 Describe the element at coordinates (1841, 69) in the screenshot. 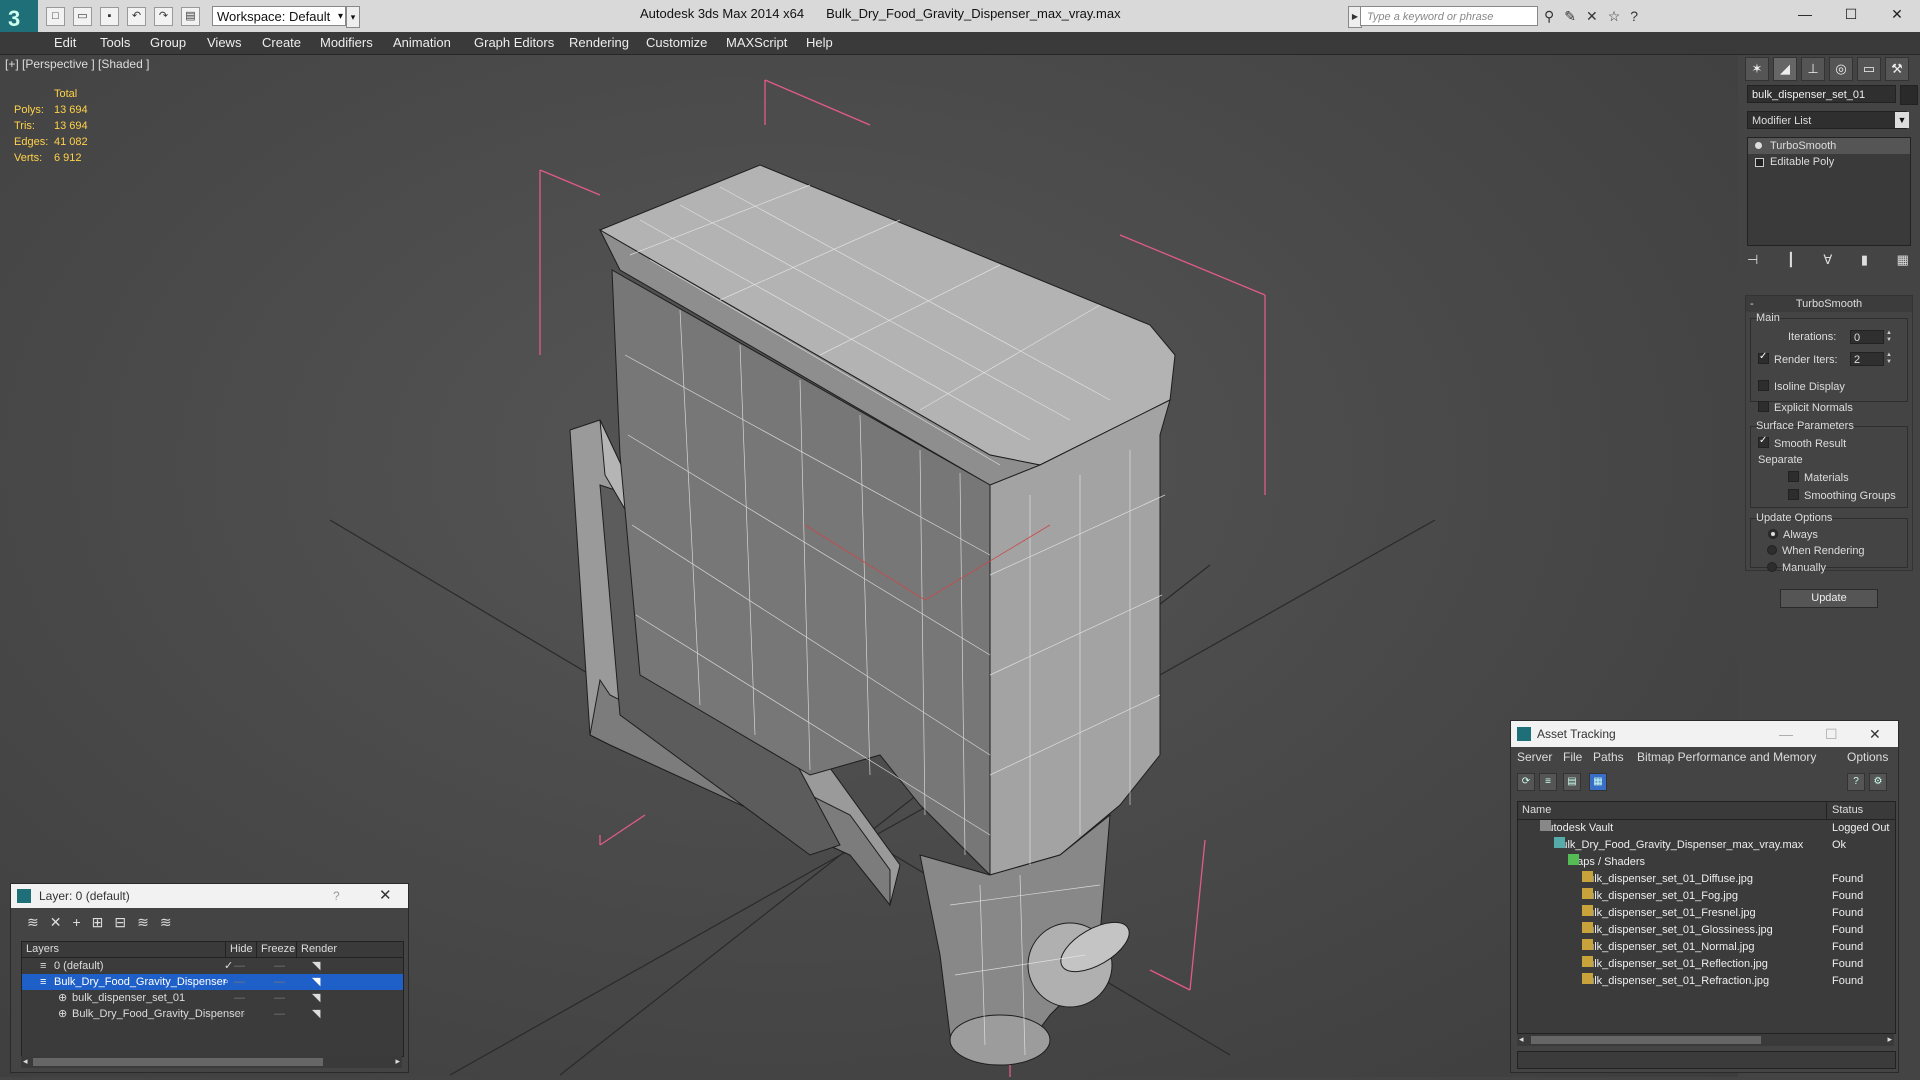

I see `motion-tab-icon: ◎` at that location.